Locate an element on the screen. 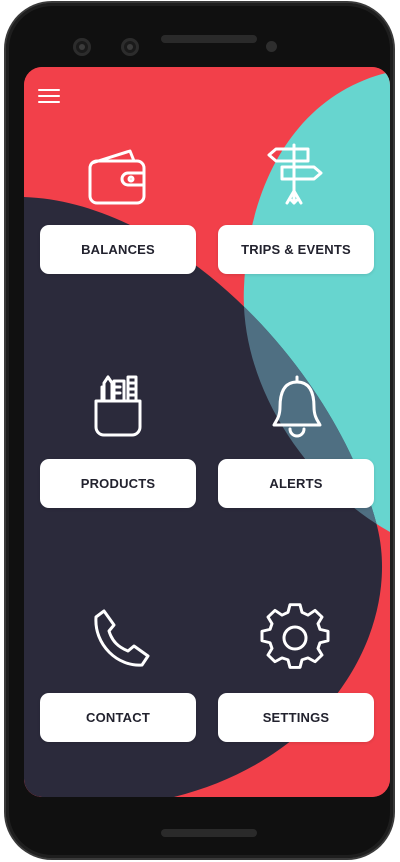 The image size is (400, 862). settings-button: SETTINGS is located at coordinates (296, 717).